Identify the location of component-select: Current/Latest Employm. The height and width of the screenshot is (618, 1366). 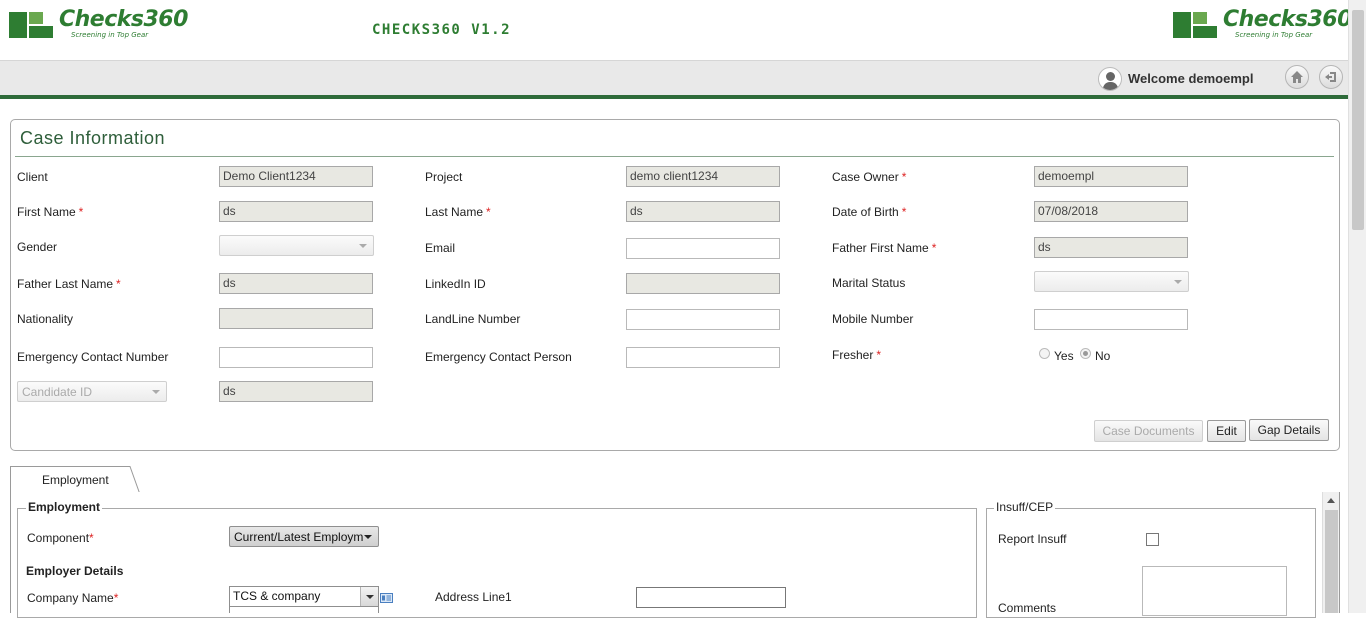
(304, 536).